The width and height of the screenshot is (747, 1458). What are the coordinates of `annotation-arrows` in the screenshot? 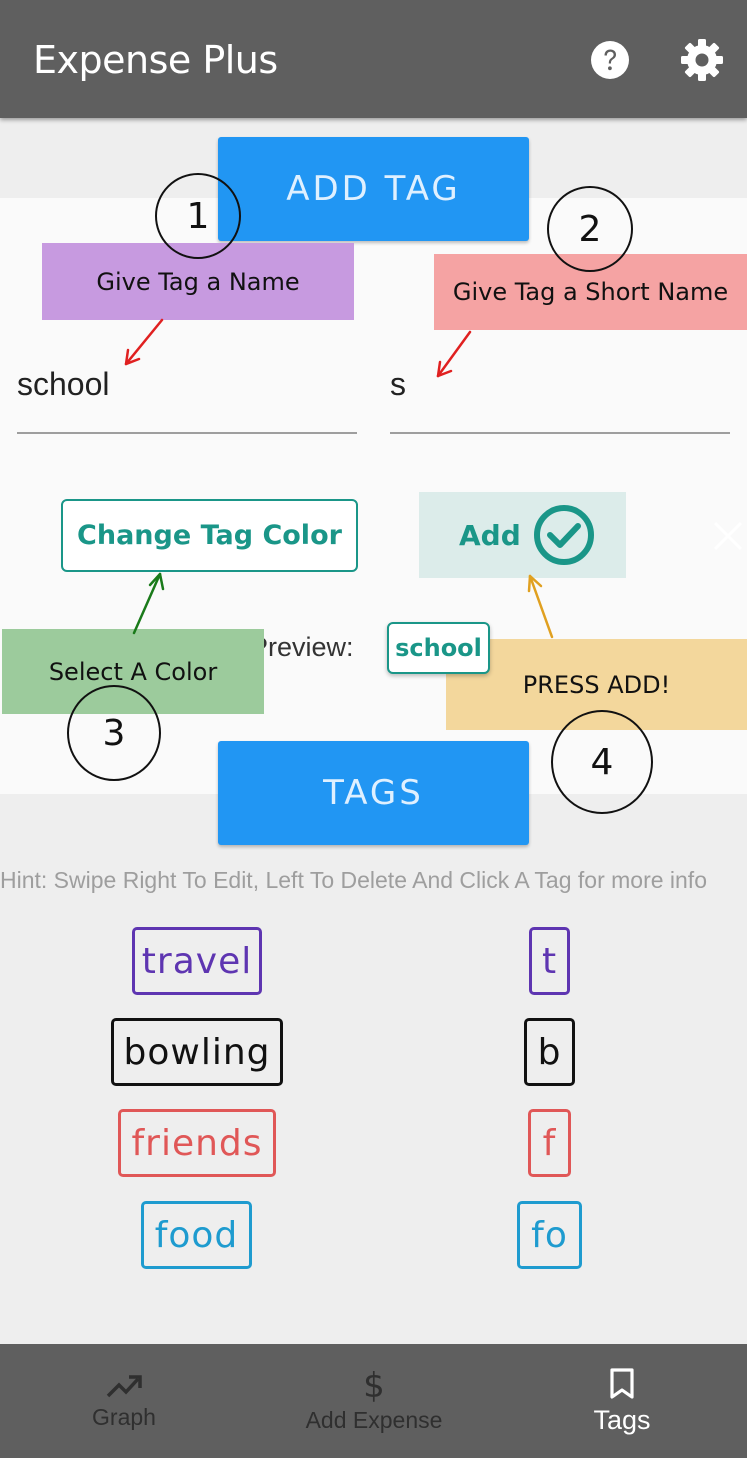 It's located at (339, 478).